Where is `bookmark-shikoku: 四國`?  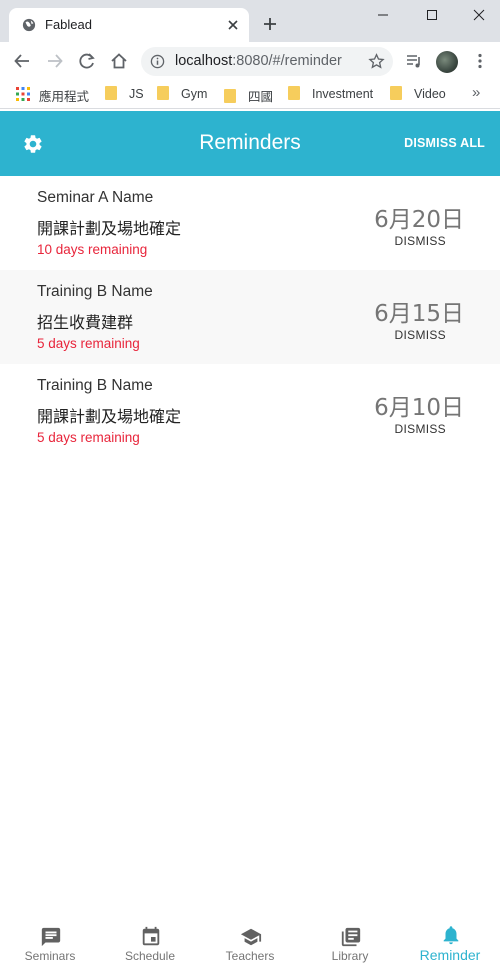
bookmark-shikoku: 四國 is located at coordinates (249, 95).